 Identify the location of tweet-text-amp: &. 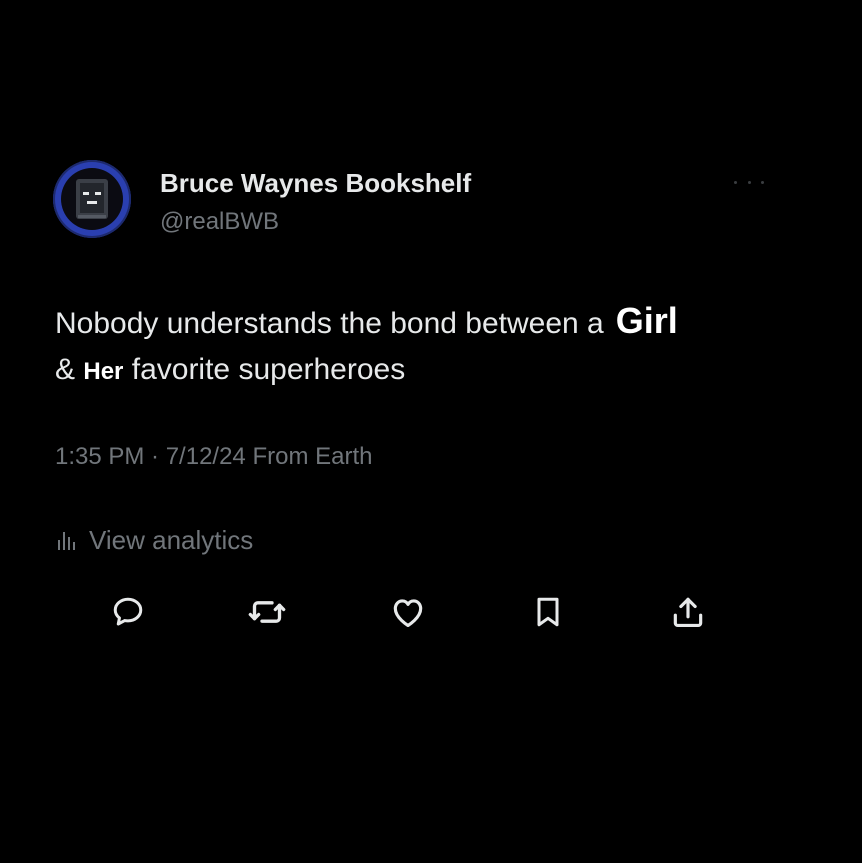
(65, 369).